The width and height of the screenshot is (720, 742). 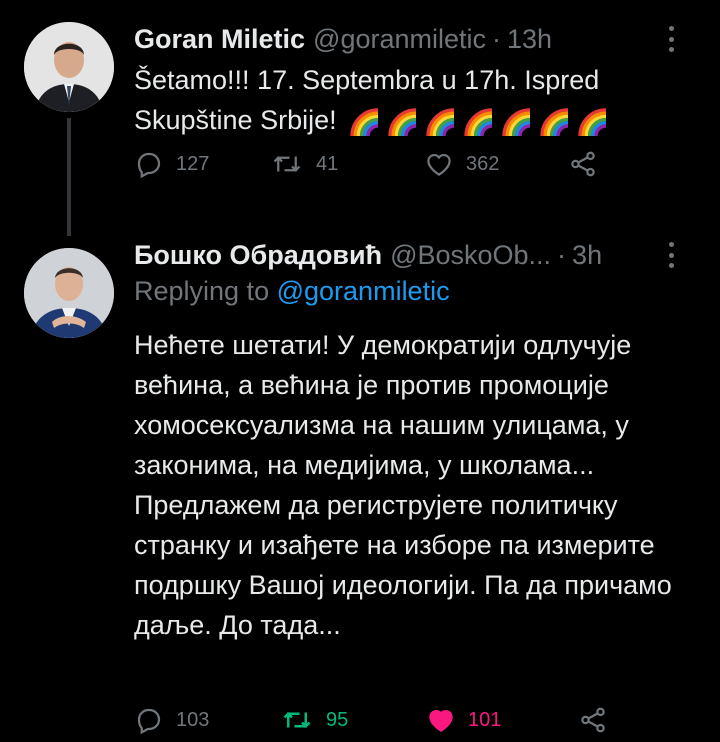 I want to click on retweet-button: 41, so click(x=304, y=164).